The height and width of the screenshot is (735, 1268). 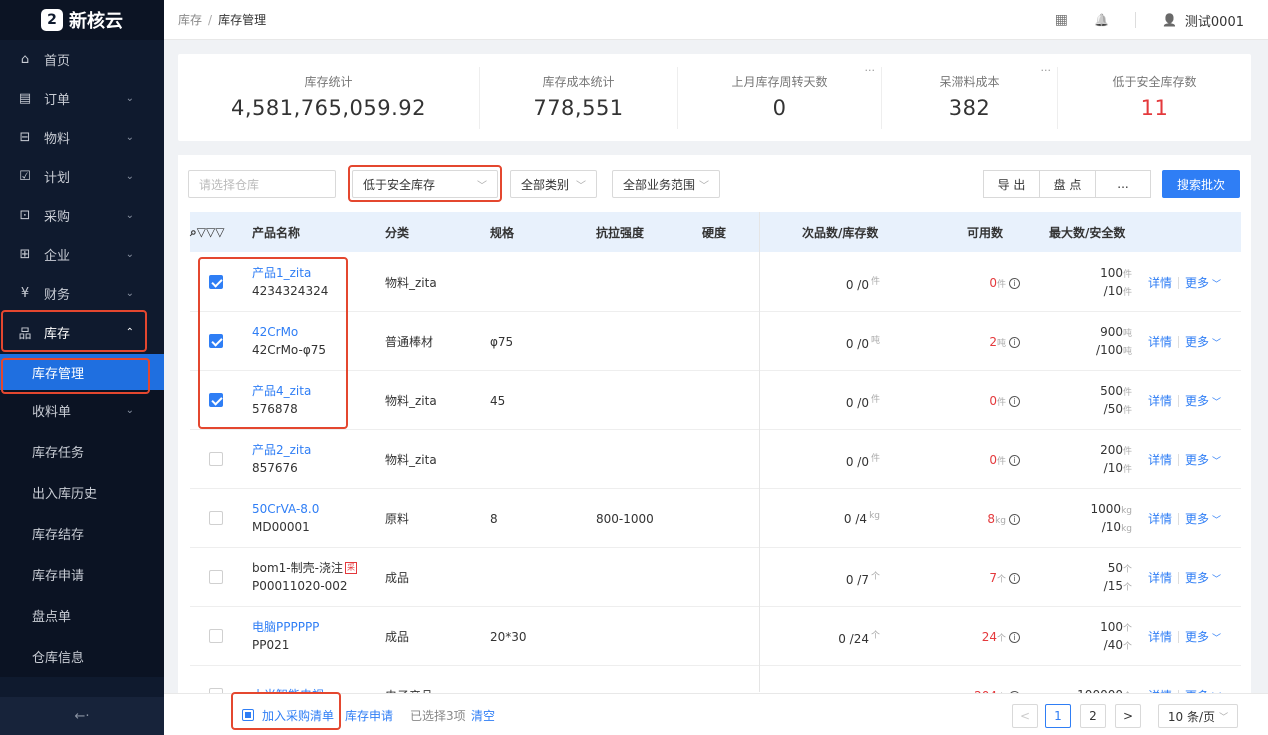 I want to click on fixed-column-divider, so click(x=759, y=452).